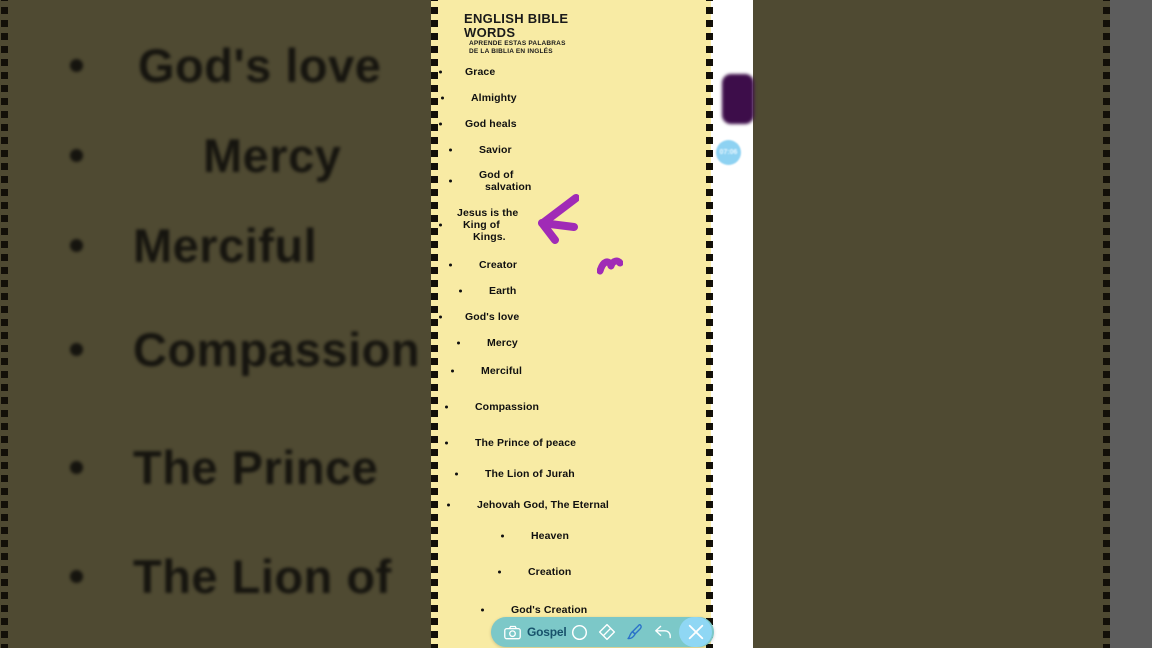 This screenshot has height=648, width=1152. What do you see at coordinates (530, 474) in the screenshot?
I see `word-list-item-label: The Lion of Jurah` at bounding box center [530, 474].